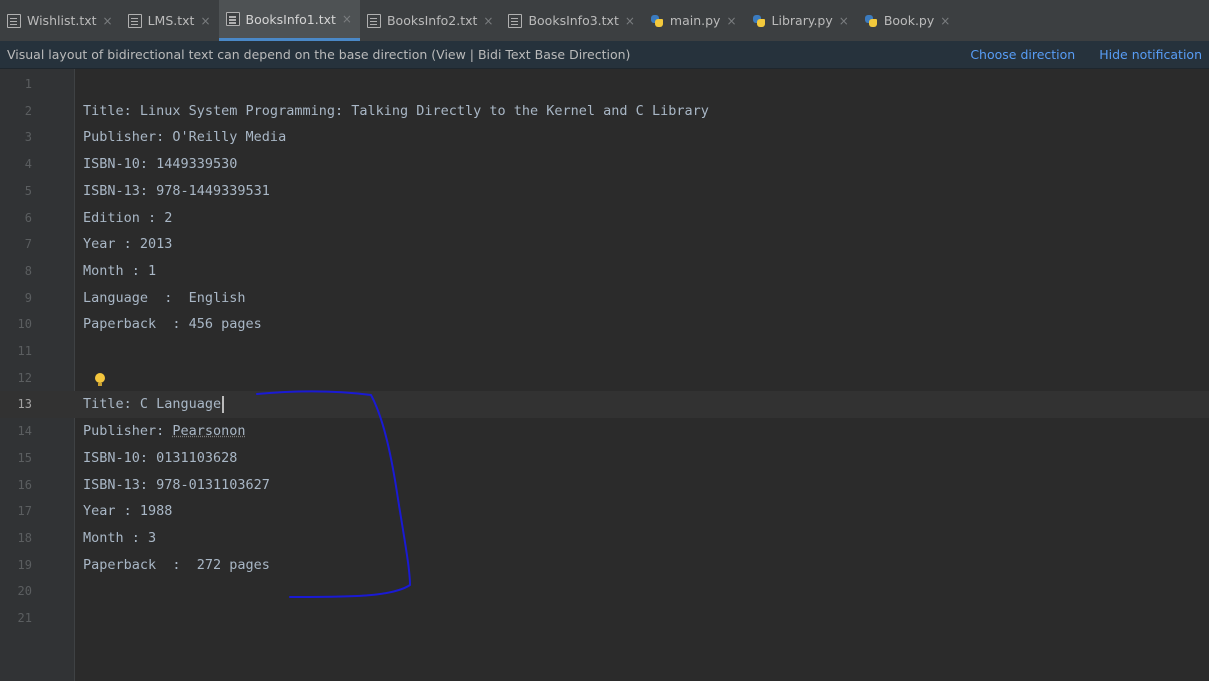  Describe the element at coordinates (28, 217) in the screenshot. I see `line-number: 6` at that location.